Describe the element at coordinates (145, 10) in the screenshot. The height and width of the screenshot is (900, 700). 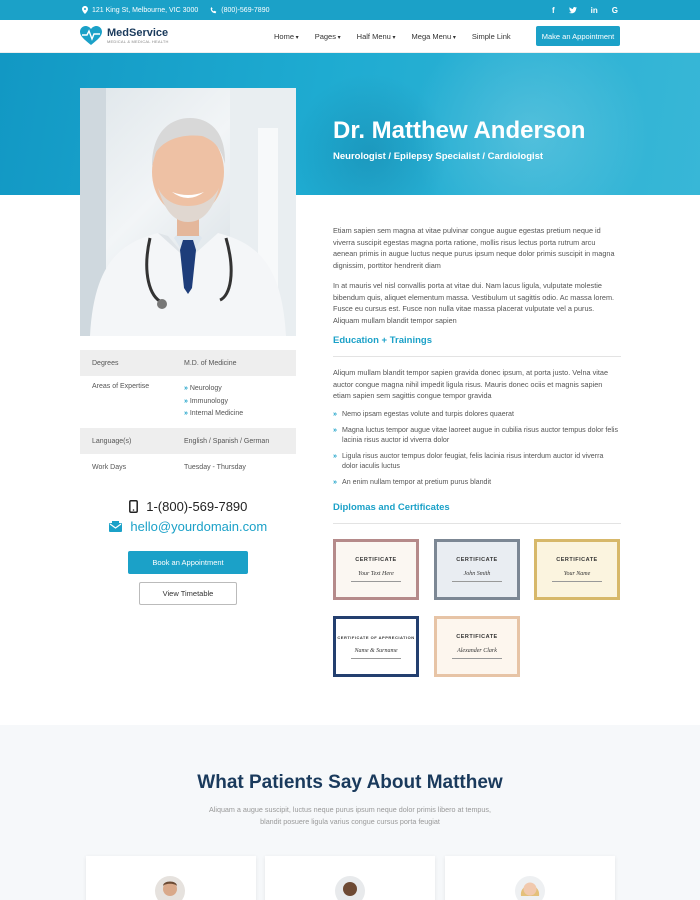
I see `address-text: 121 King St, Melbourne, VIC 3000` at that location.